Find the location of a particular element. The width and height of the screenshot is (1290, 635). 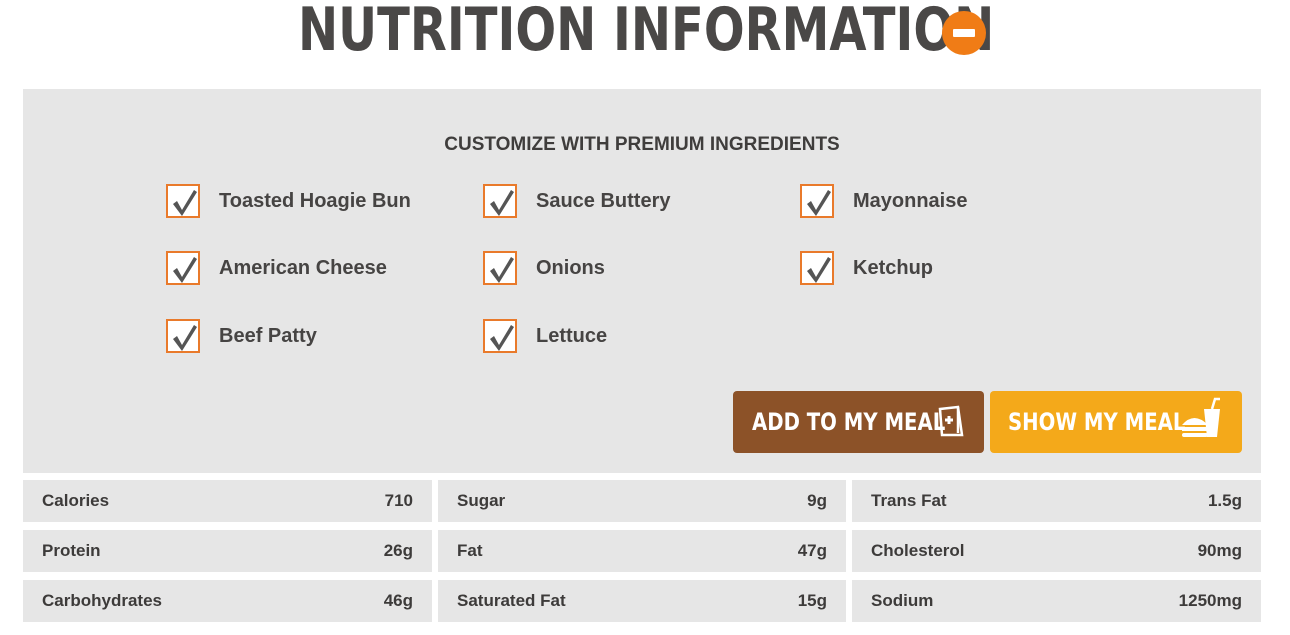

ingredient-option: Onions is located at coordinates (544, 268).